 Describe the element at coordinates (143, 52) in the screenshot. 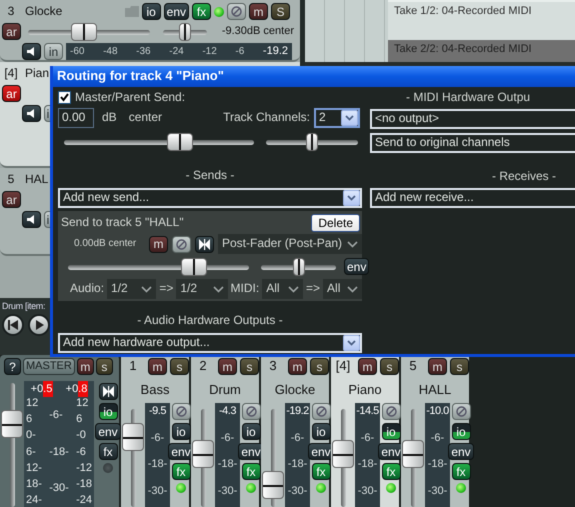

I see `meter-tick: -36` at that location.